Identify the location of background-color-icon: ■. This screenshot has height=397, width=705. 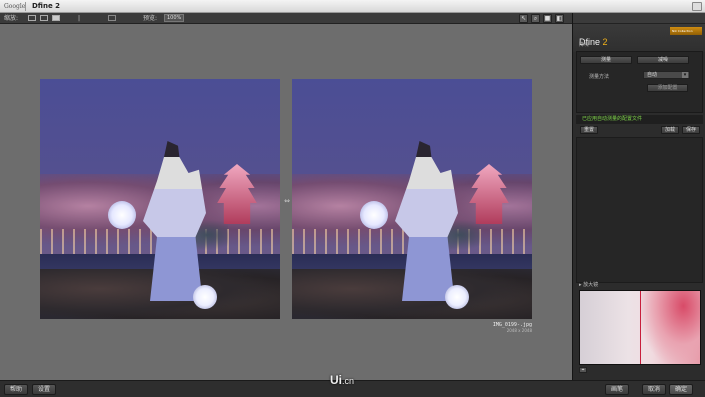
(547, 18).